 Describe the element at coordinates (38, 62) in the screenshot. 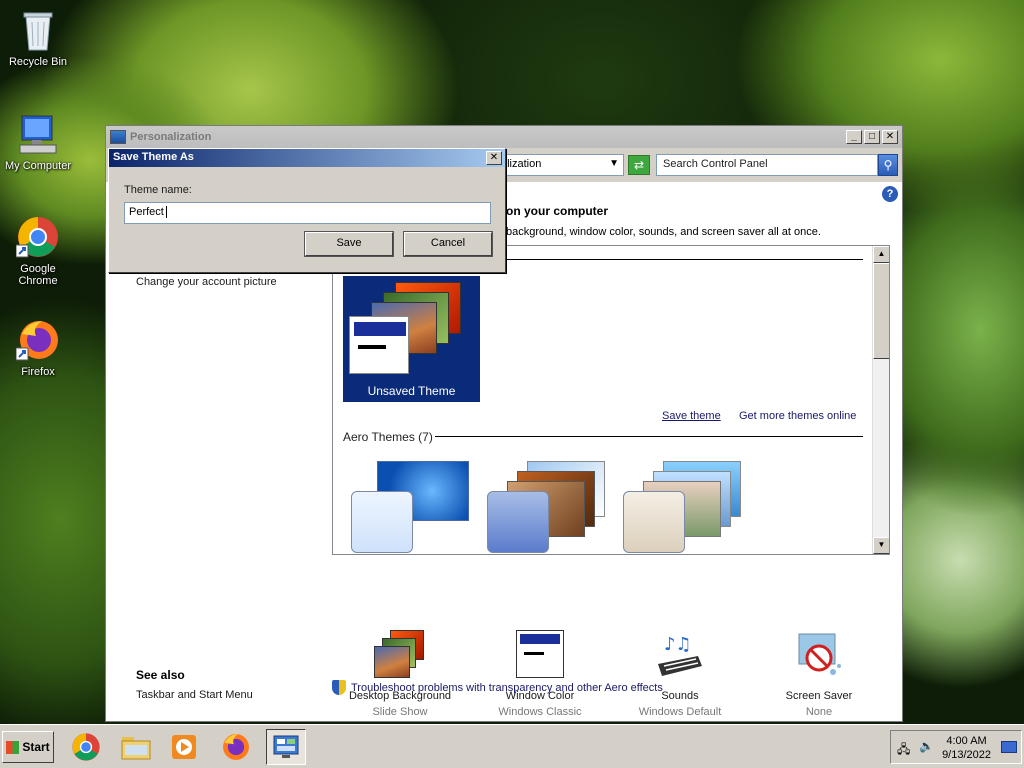

I see `desktop-icon-label: Recycle Bin` at that location.